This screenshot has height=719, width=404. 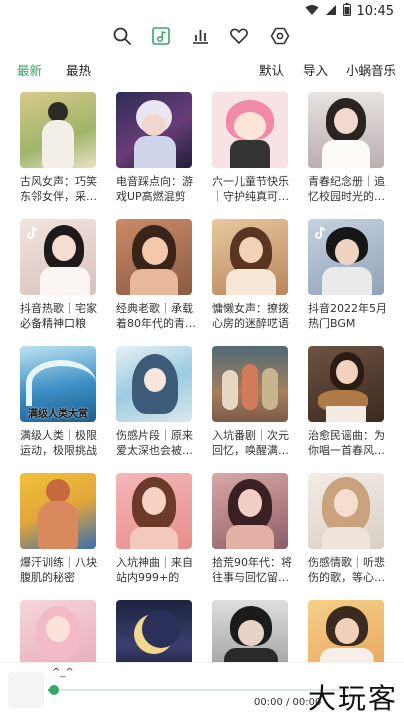 I want to click on top-nav, so click(x=202, y=36).